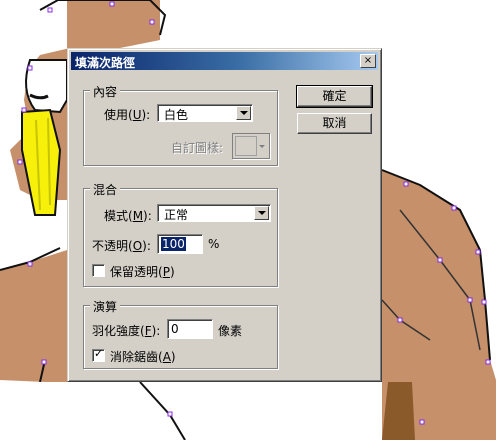 The height and width of the screenshot is (440, 496). Describe the element at coordinates (128, 216) in the screenshot. I see `mode-label: 模式(M):` at that location.